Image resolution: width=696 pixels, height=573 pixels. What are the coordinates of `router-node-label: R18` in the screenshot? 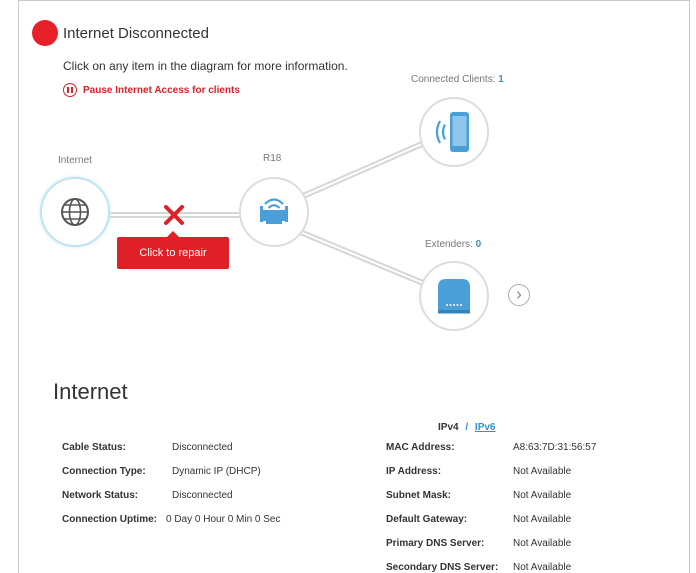 It's located at (272, 158).